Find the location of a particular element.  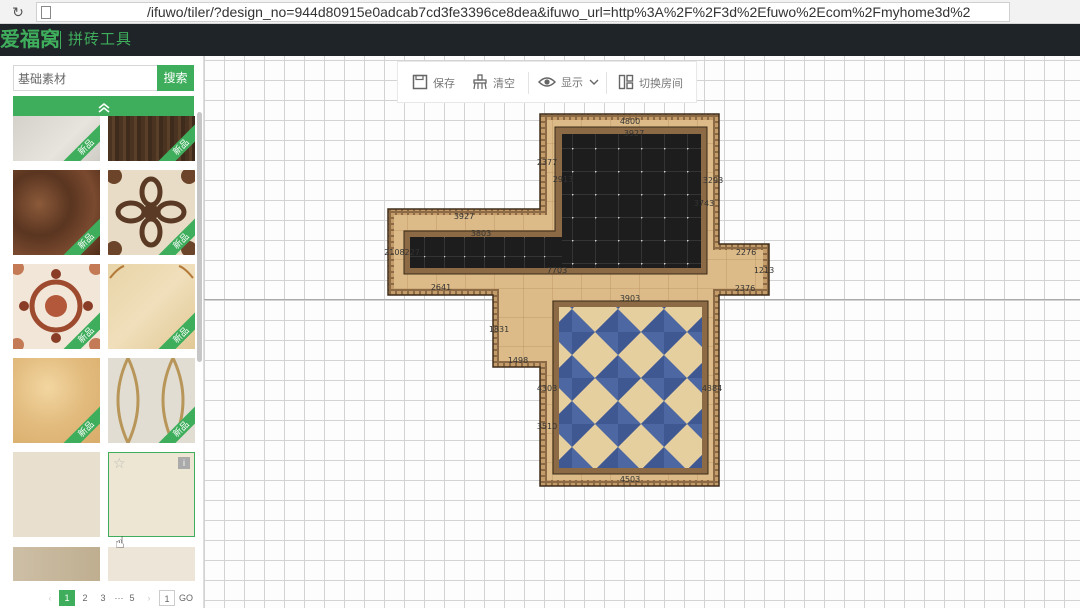

dim-lower-inner-left-2: 3510 is located at coordinates (547, 426).